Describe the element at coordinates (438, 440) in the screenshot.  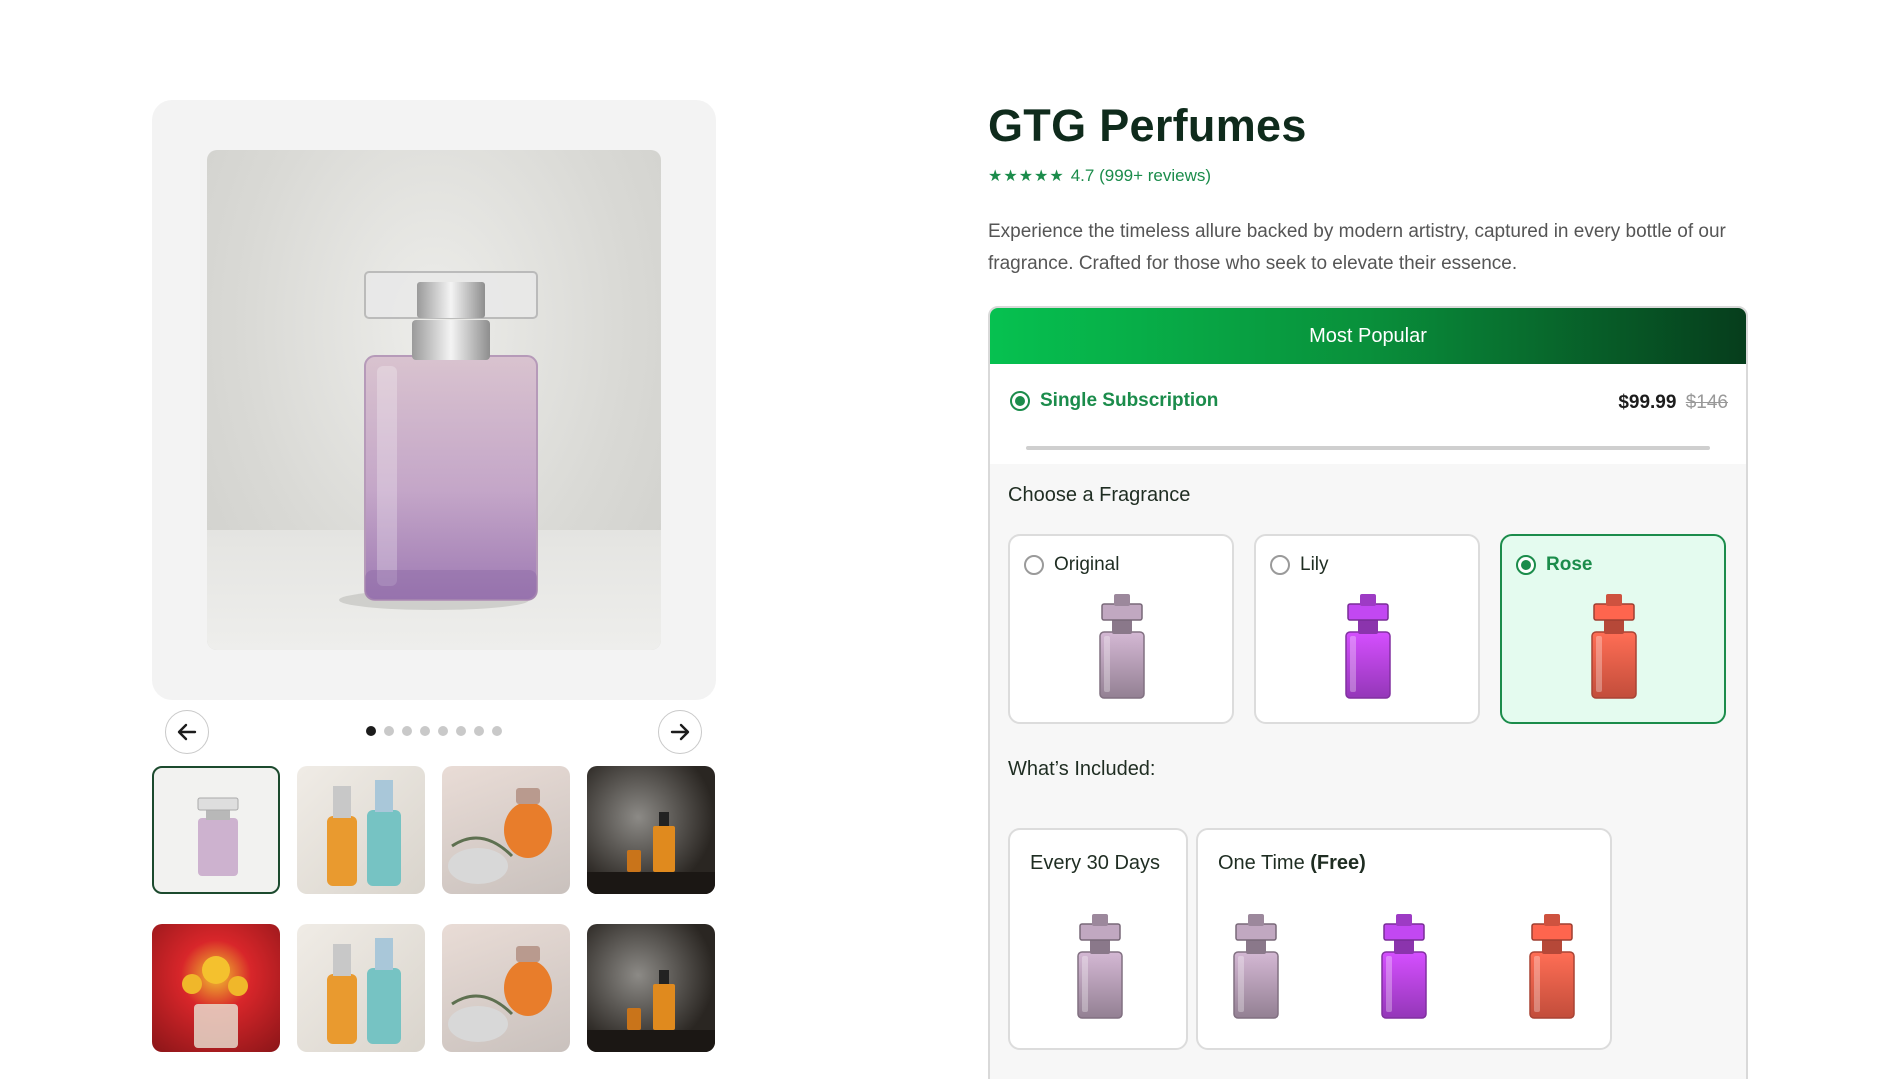
I see `perfume-bottle-large` at that location.